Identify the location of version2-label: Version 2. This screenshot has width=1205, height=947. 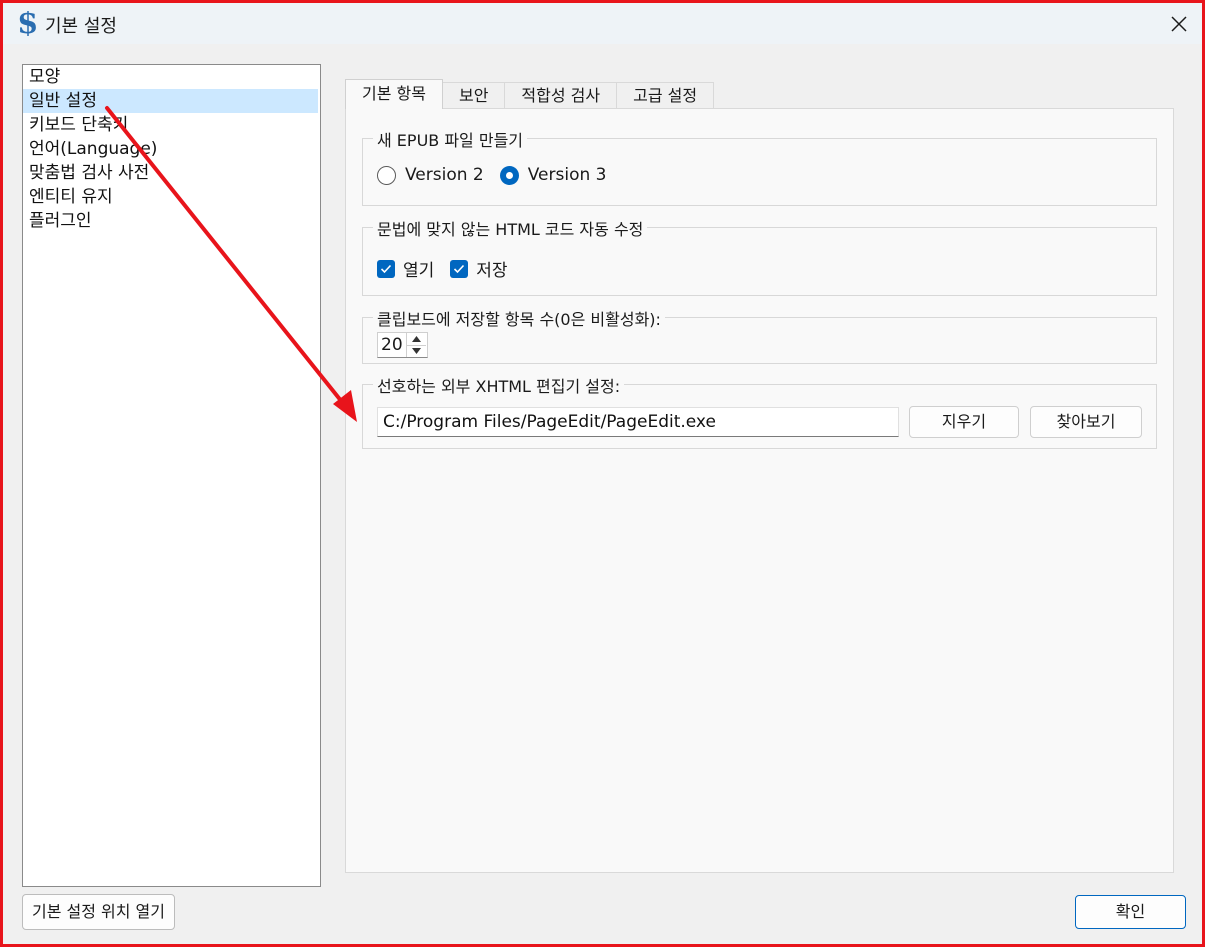
(444, 175).